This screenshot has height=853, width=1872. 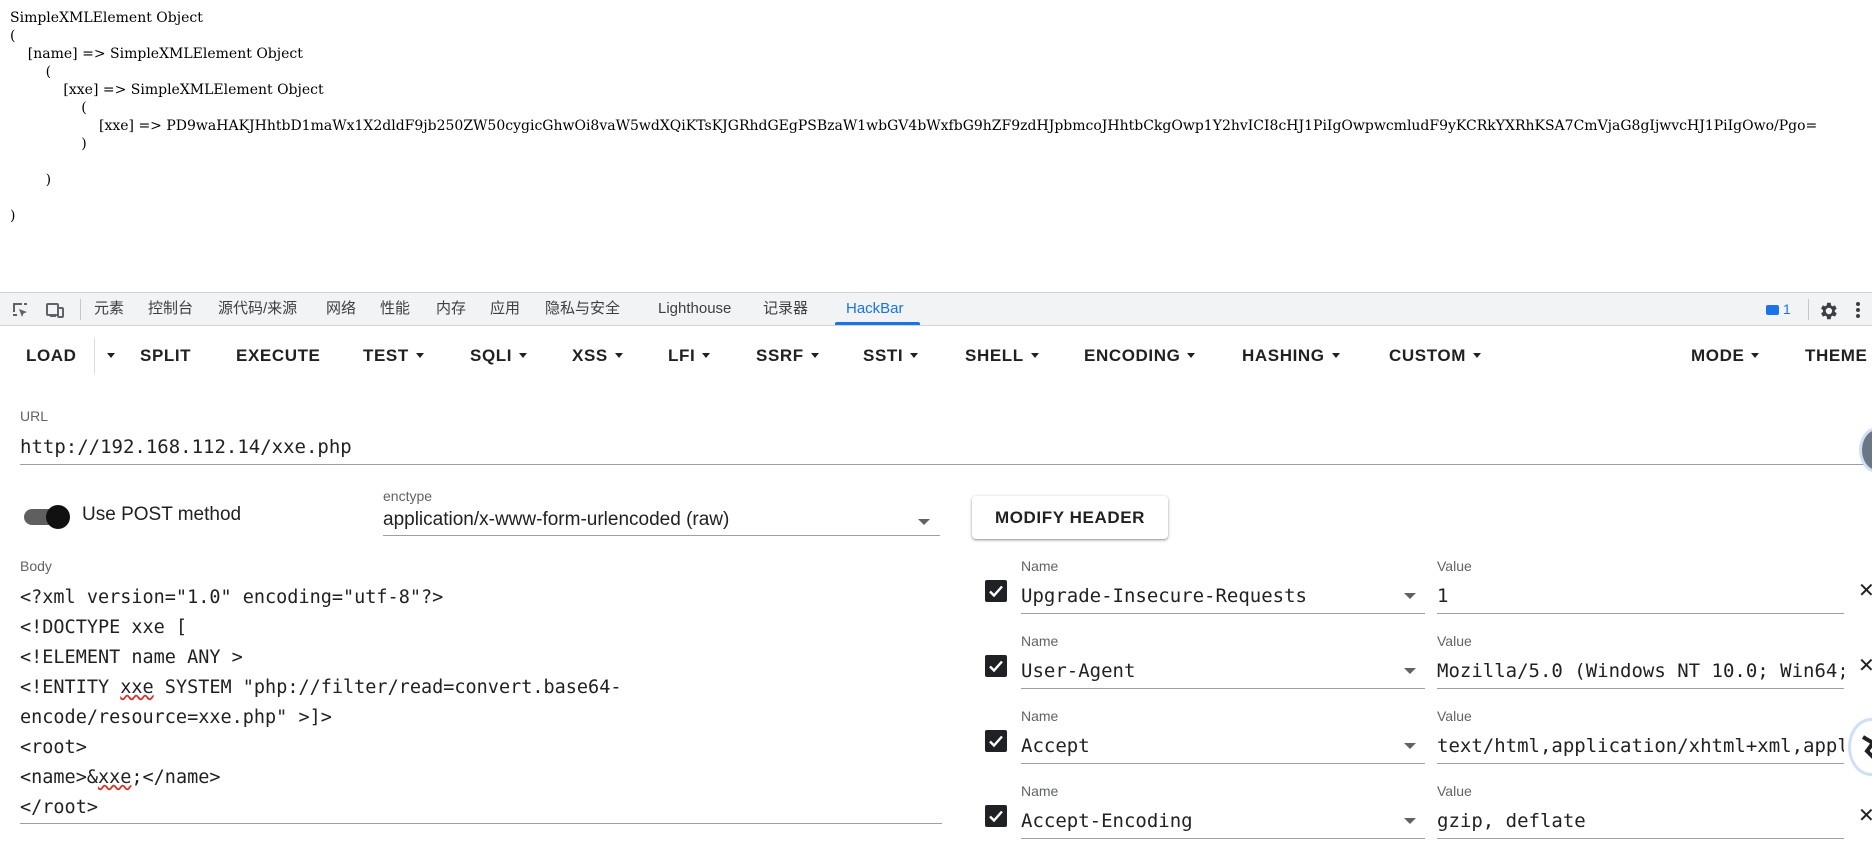 What do you see at coordinates (1787, 309) in the screenshot?
I see `issues-count: 1` at bounding box center [1787, 309].